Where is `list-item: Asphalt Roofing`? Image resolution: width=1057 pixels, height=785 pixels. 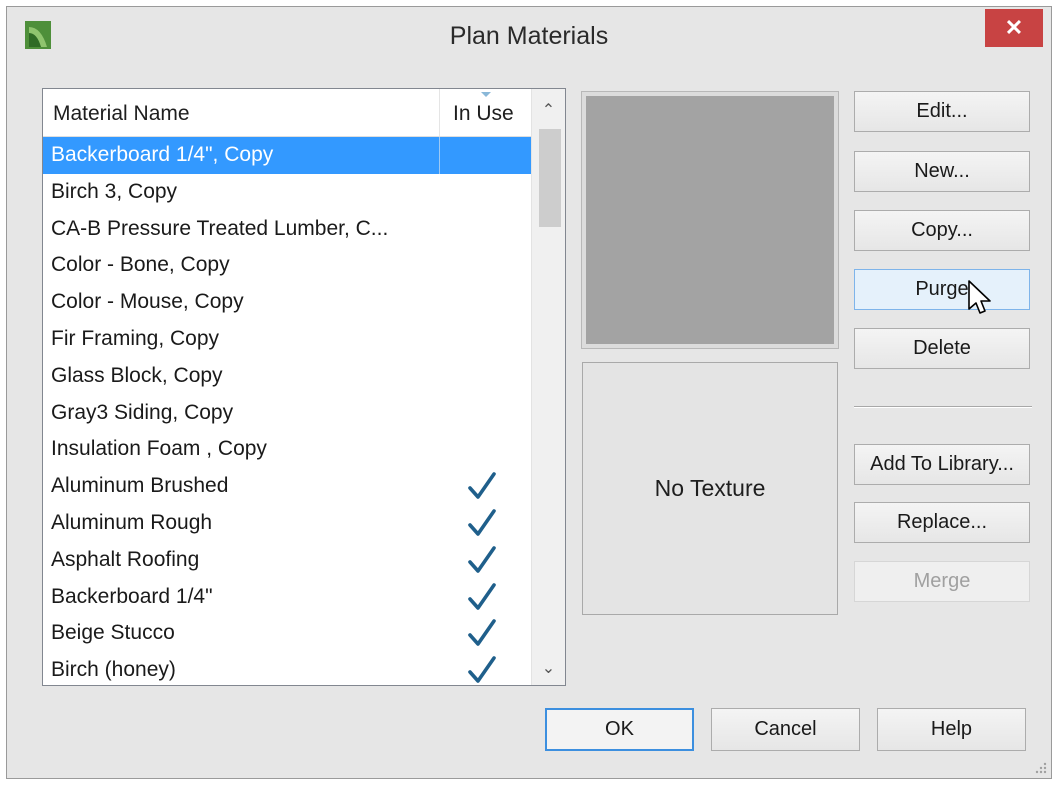 list-item: Asphalt Roofing is located at coordinates (287, 560).